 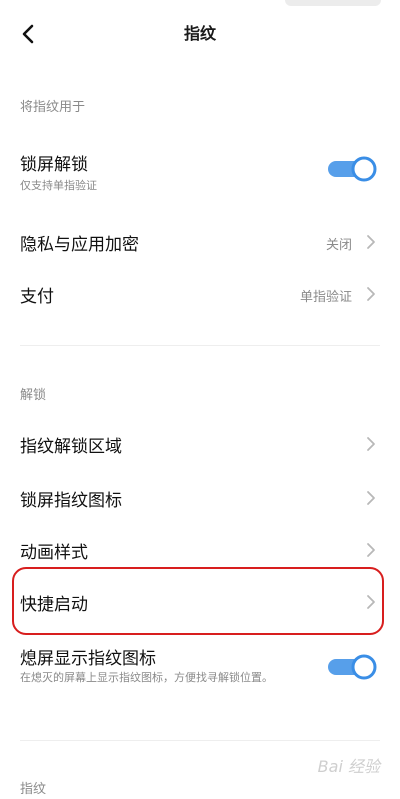 What do you see at coordinates (200, 241) in the screenshot?
I see `row-privacy-app-encryption: 隐私与应用加密 关闭` at bounding box center [200, 241].